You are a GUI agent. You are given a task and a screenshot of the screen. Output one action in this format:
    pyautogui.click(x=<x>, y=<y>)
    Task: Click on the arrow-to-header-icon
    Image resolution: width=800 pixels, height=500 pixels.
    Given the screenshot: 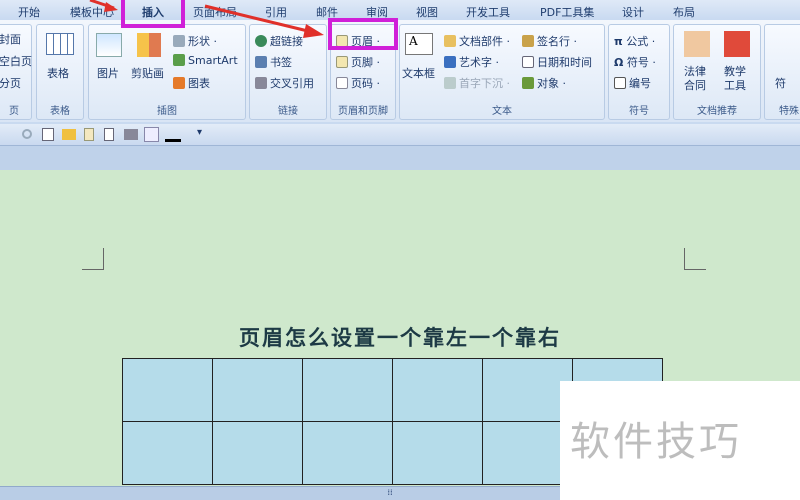 What is the action you would take?
    pyautogui.click(x=258, y=19)
    